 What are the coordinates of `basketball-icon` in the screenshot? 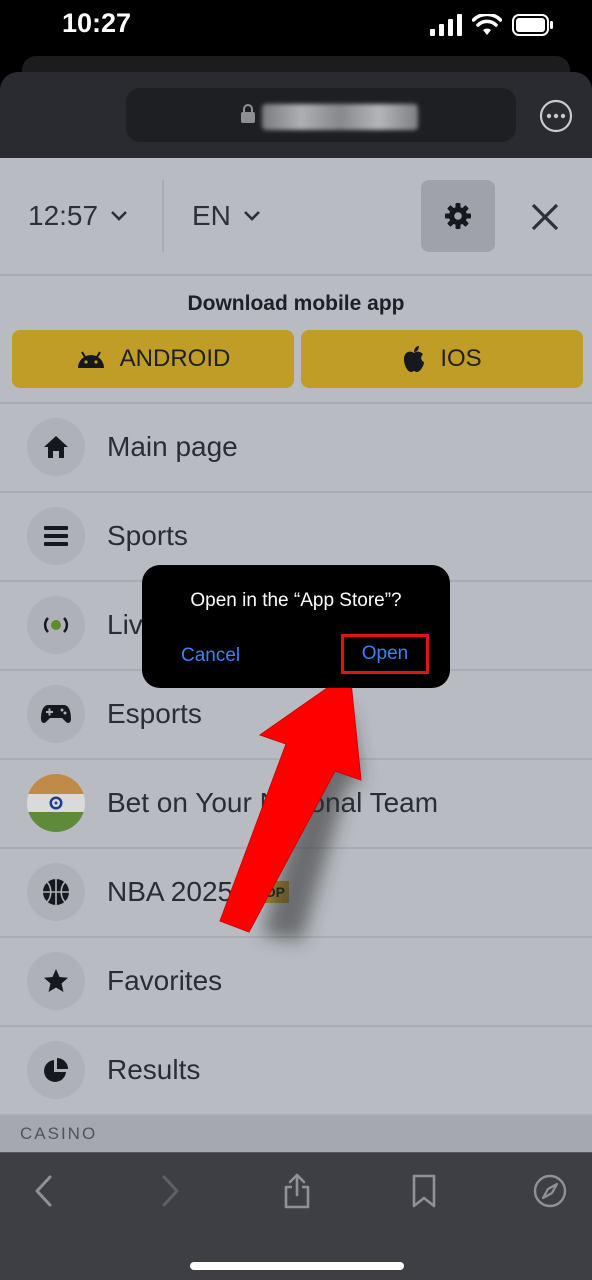 It's located at (56, 892).